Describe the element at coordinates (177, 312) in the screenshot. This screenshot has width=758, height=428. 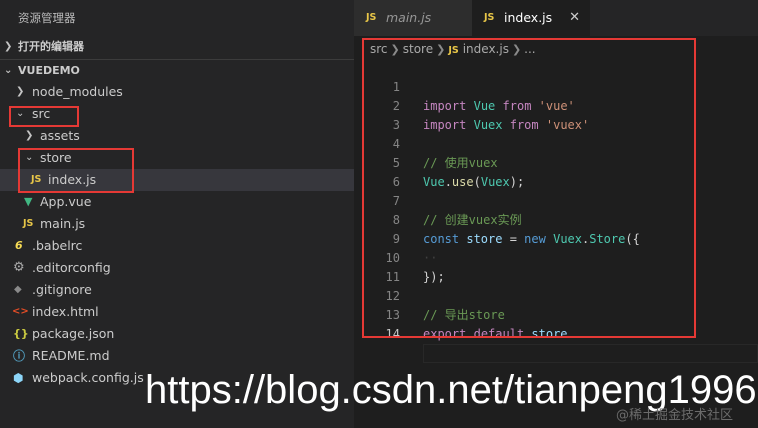
I see `tree-item-index-html: <> index.html` at that location.